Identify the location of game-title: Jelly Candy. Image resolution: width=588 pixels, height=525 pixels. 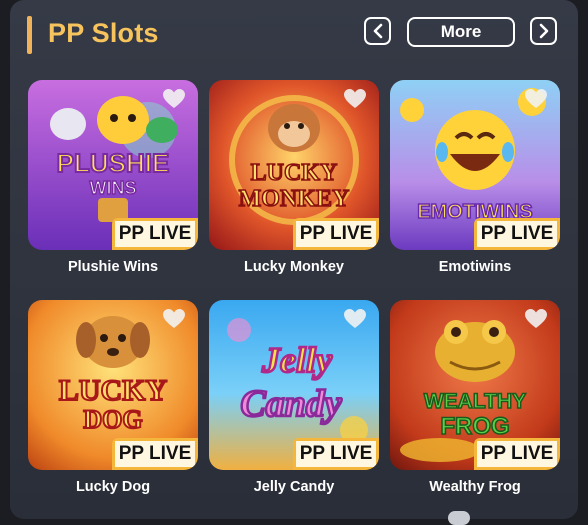
(294, 487).